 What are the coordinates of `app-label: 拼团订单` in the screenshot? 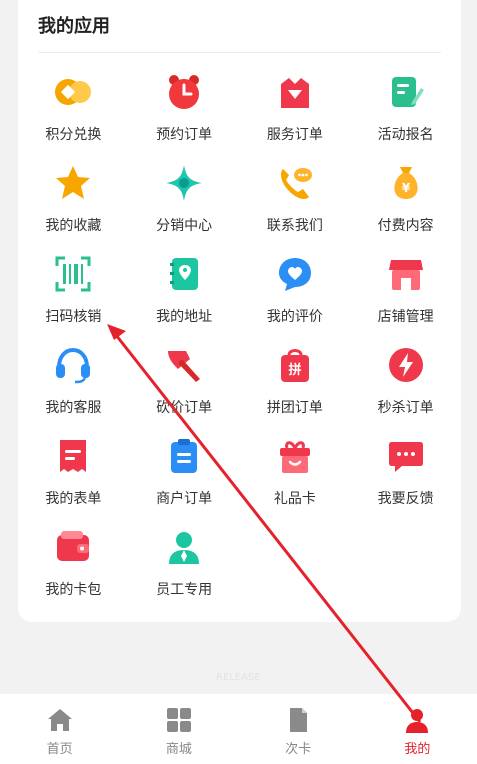 It's located at (294, 408).